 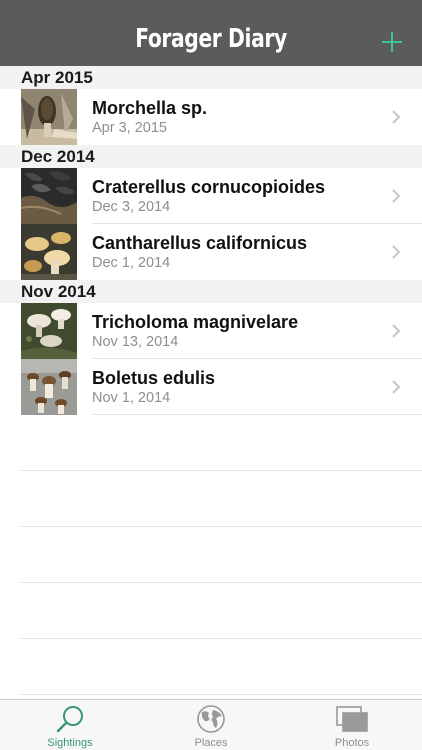 I want to click on sighting-date: Dec 1, 2014, so click(x=131, y=263).